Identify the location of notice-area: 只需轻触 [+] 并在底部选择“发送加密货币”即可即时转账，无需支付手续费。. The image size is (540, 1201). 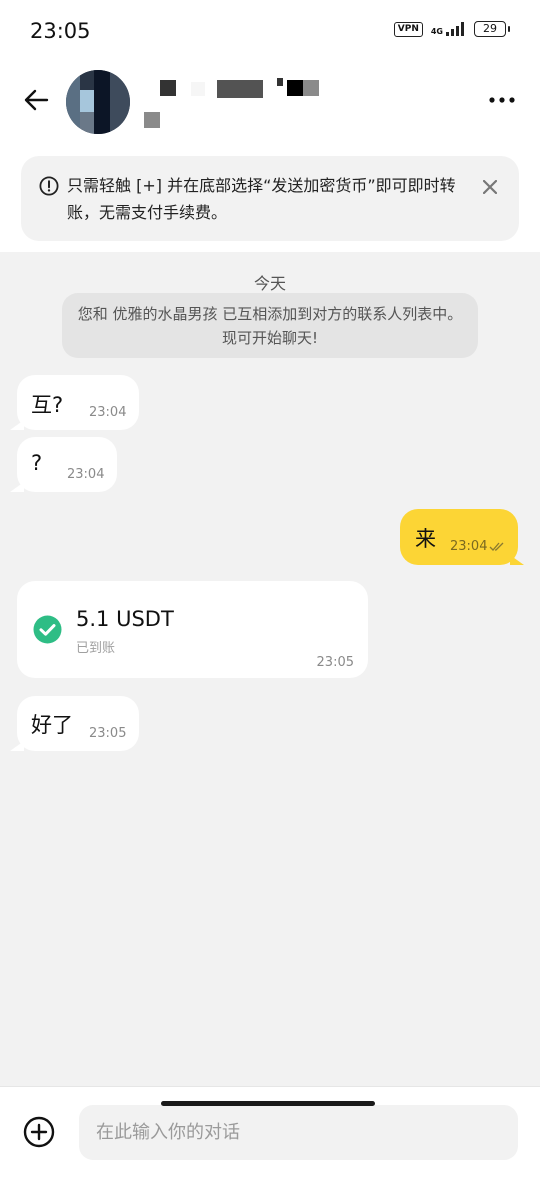
(270, 202).